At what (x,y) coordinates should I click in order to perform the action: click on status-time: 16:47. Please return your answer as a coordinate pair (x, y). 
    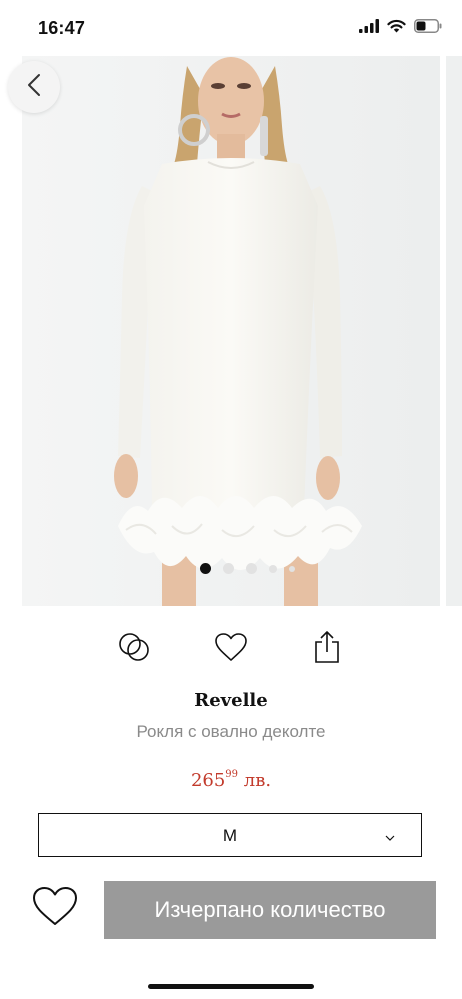
    Looking at the image, I should click on (62, 28).